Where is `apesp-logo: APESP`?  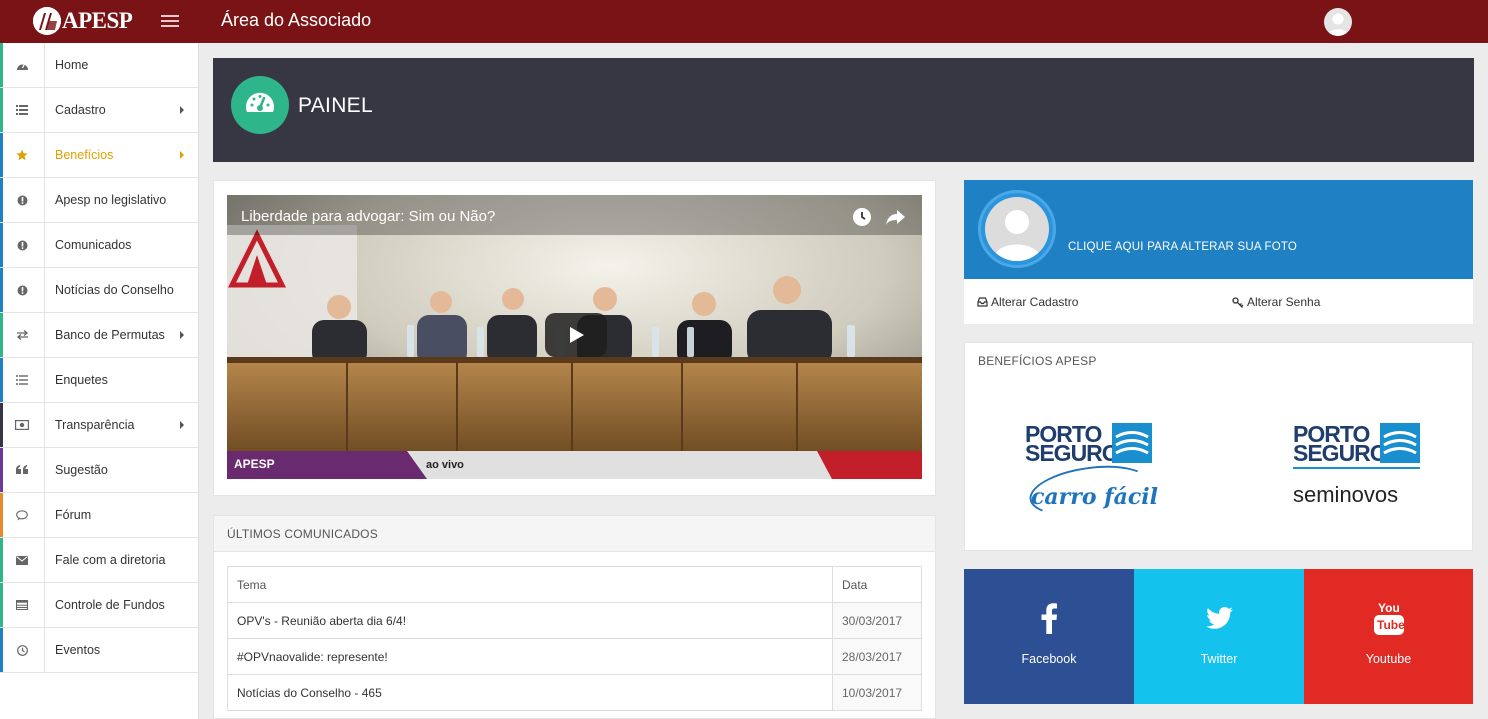
apesp-logo: APESP is located at coordinates (83, 21).